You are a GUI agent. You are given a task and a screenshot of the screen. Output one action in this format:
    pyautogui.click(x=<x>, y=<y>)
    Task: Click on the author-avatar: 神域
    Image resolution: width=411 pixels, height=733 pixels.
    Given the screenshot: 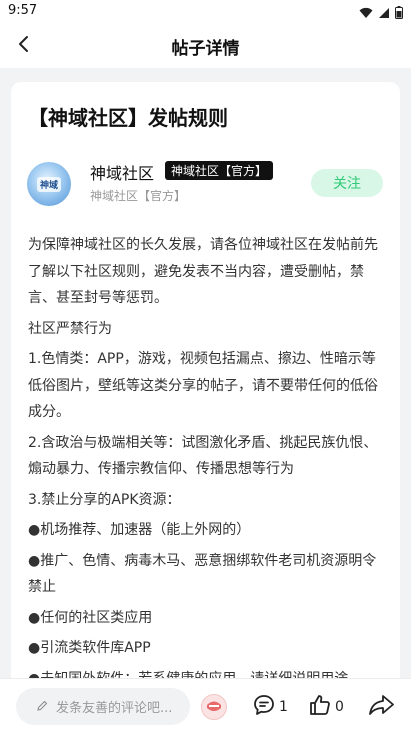 What is the action you would take?
    pyautogui.click(x=49, y=184)
    